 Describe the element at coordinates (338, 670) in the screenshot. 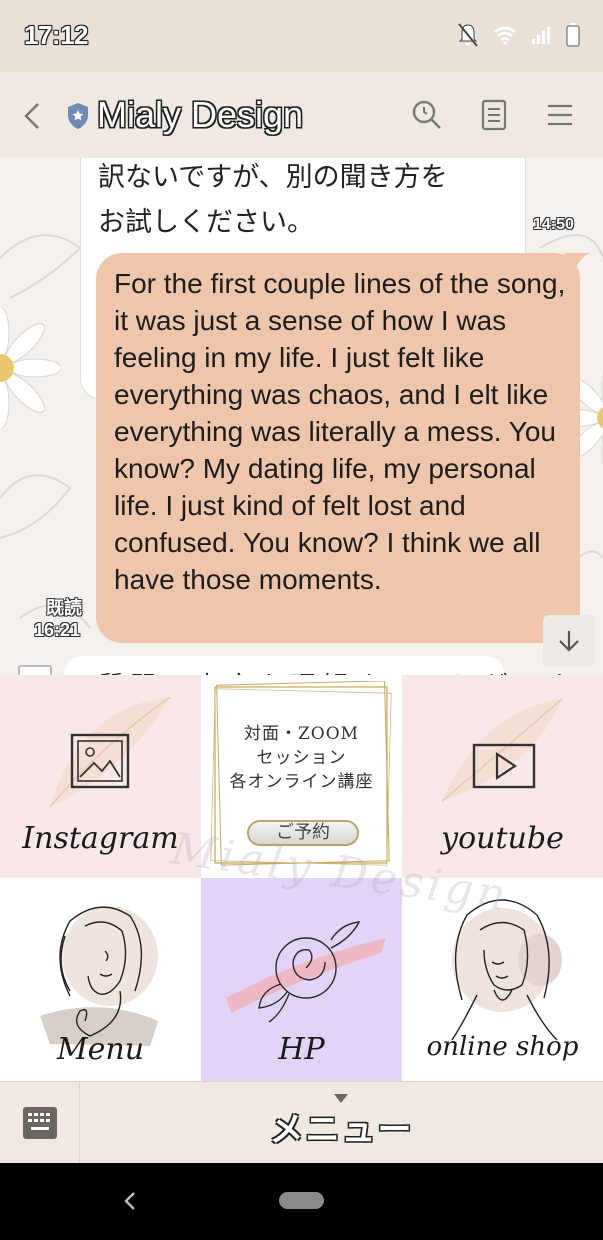

I see `incoming-message-partial-text: 質問の内容を理解することができ` at that location.